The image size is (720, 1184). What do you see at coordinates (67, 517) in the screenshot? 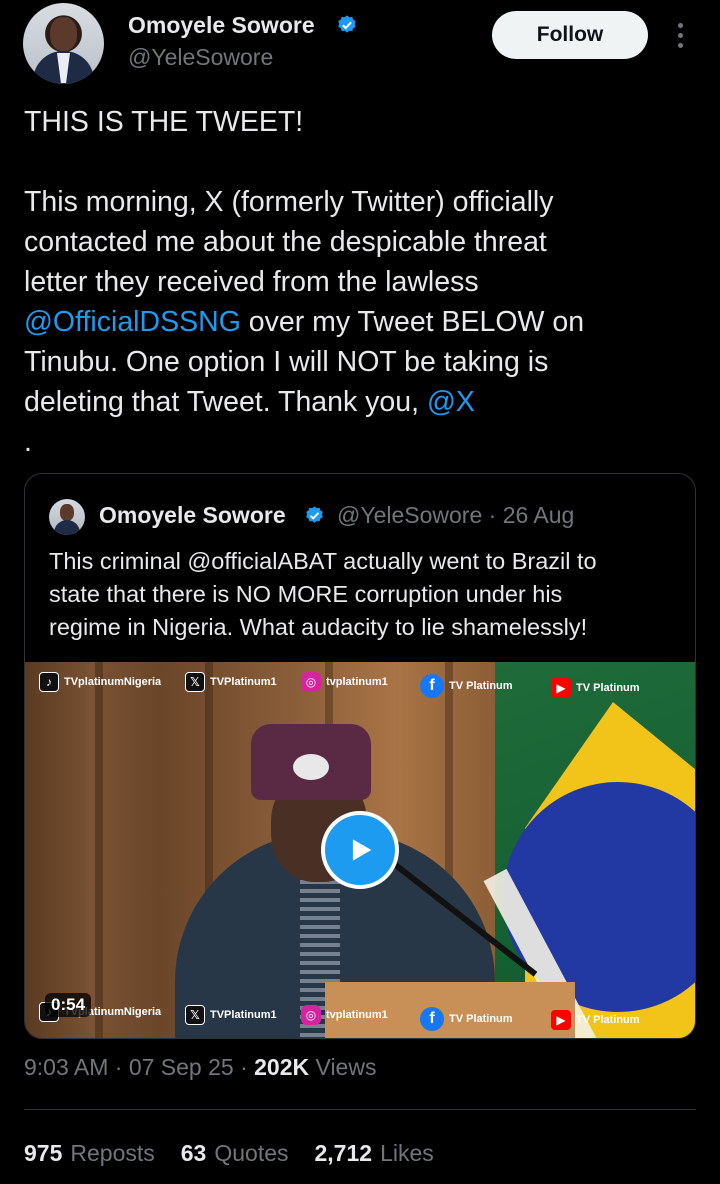
I see `quoted-author-avatar` at bounding box center [67, 517].